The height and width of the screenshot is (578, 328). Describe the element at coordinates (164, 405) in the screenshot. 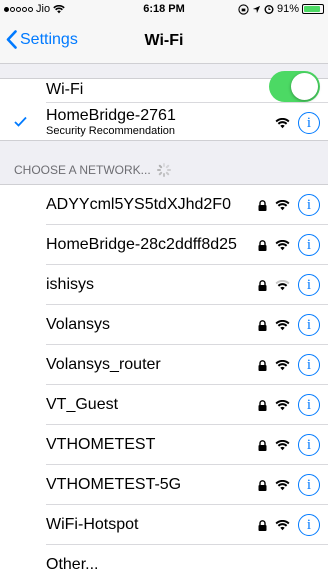

I see `network-row: VT_Guest i` at that location.